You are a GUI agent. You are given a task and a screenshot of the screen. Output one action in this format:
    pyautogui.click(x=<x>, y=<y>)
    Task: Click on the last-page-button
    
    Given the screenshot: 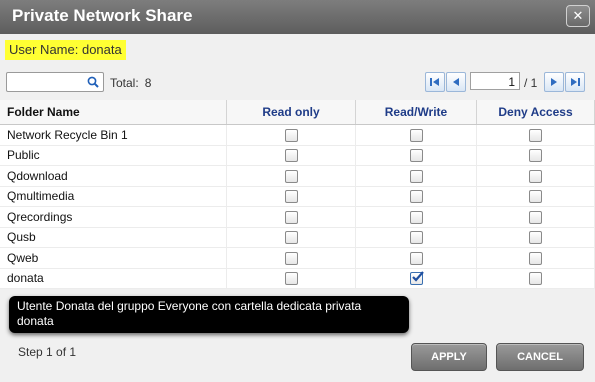 What is the action you would take?
    pyautogui.click(x=575, y=82)
    